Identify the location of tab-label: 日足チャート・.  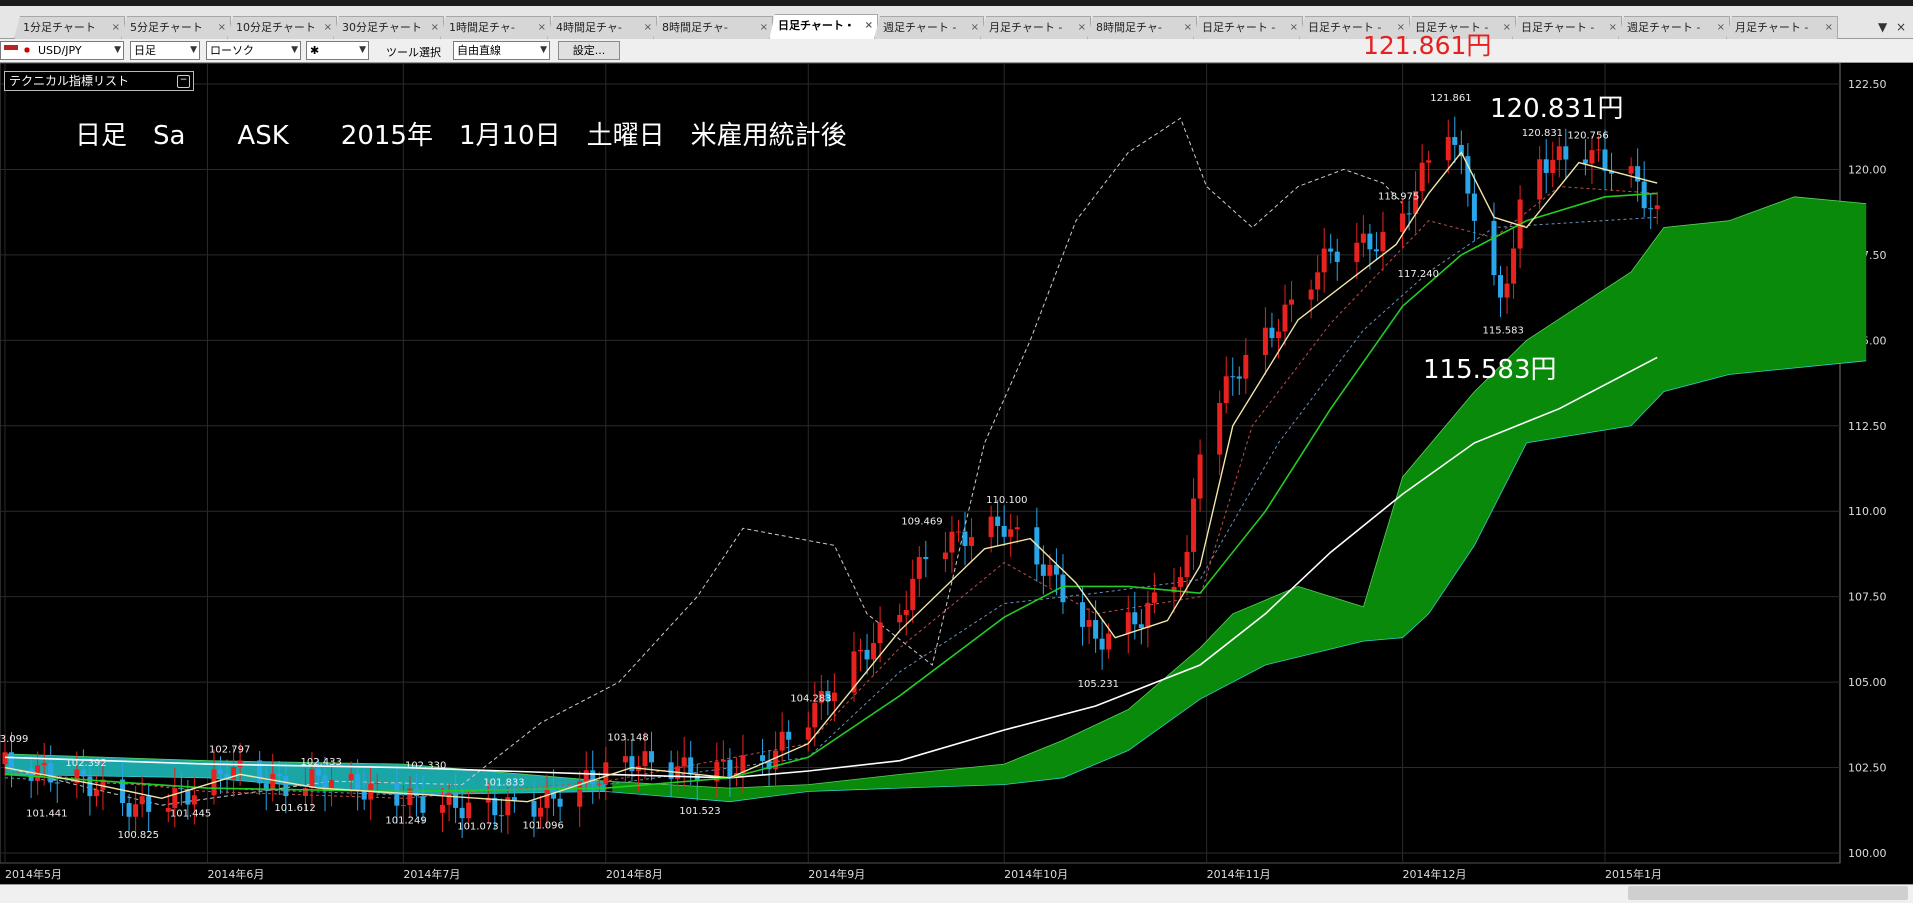
(816, 25).